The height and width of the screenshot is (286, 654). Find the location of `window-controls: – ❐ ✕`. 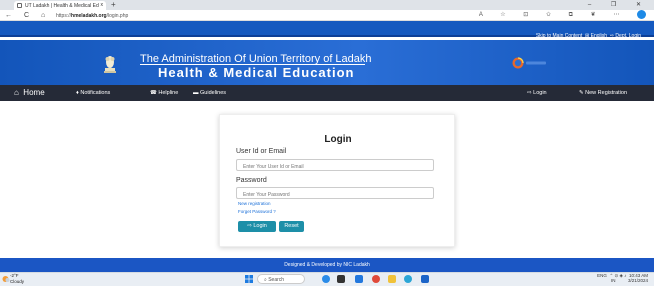

window-controls: – ❐ ✕ is located at coordinates (619, 5).